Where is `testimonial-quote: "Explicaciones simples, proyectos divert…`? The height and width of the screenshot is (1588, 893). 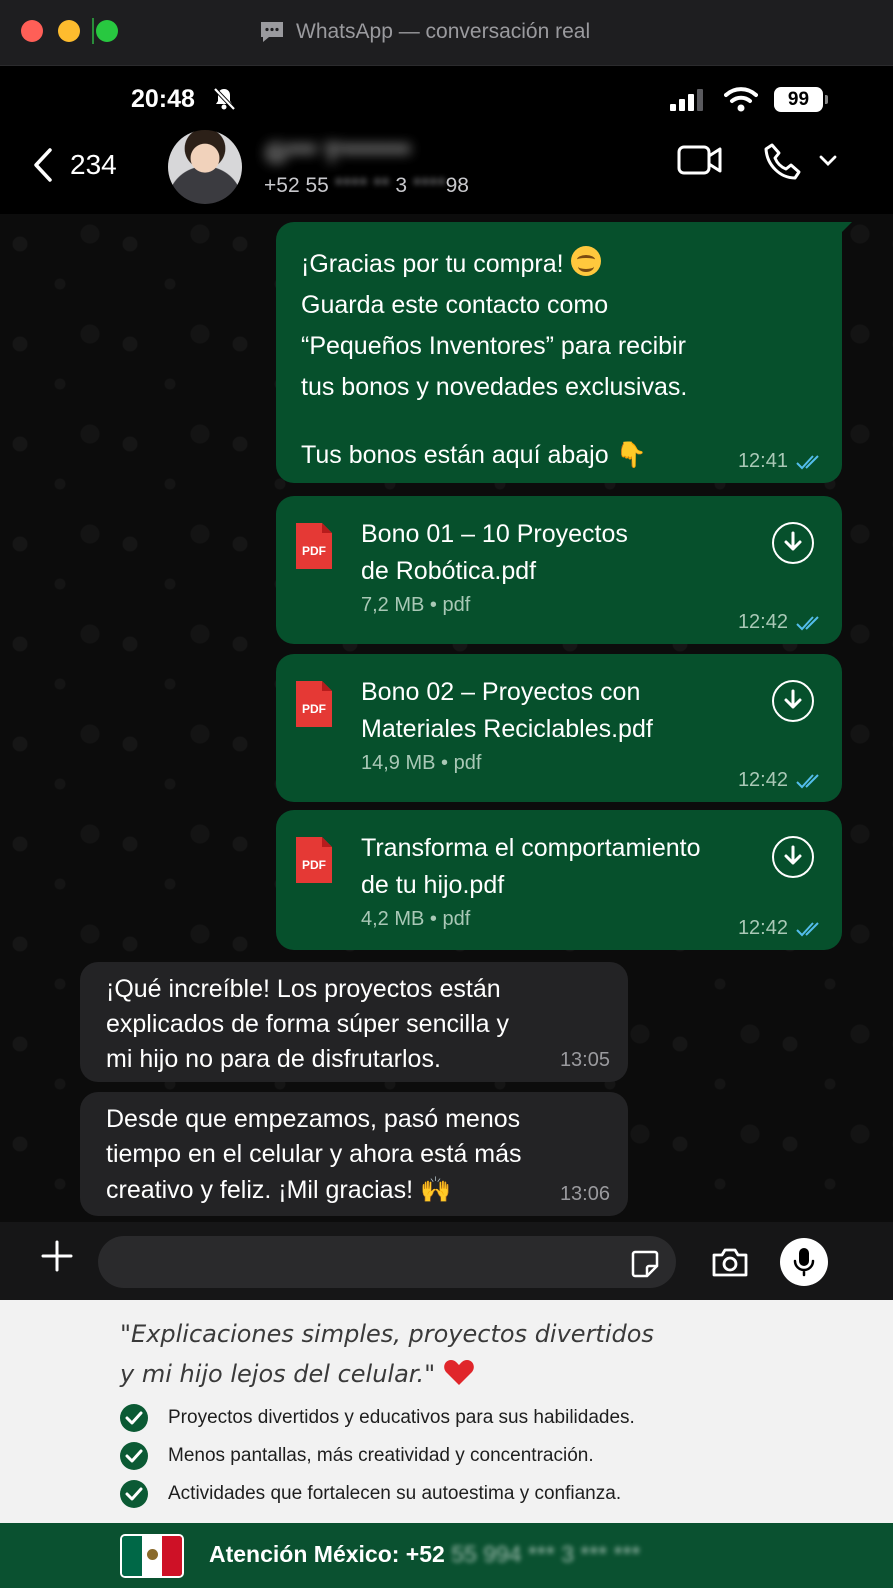 testimonial-quote: "Explicaciones simples, proyectos divert… is located at coordinates (387, 1354).